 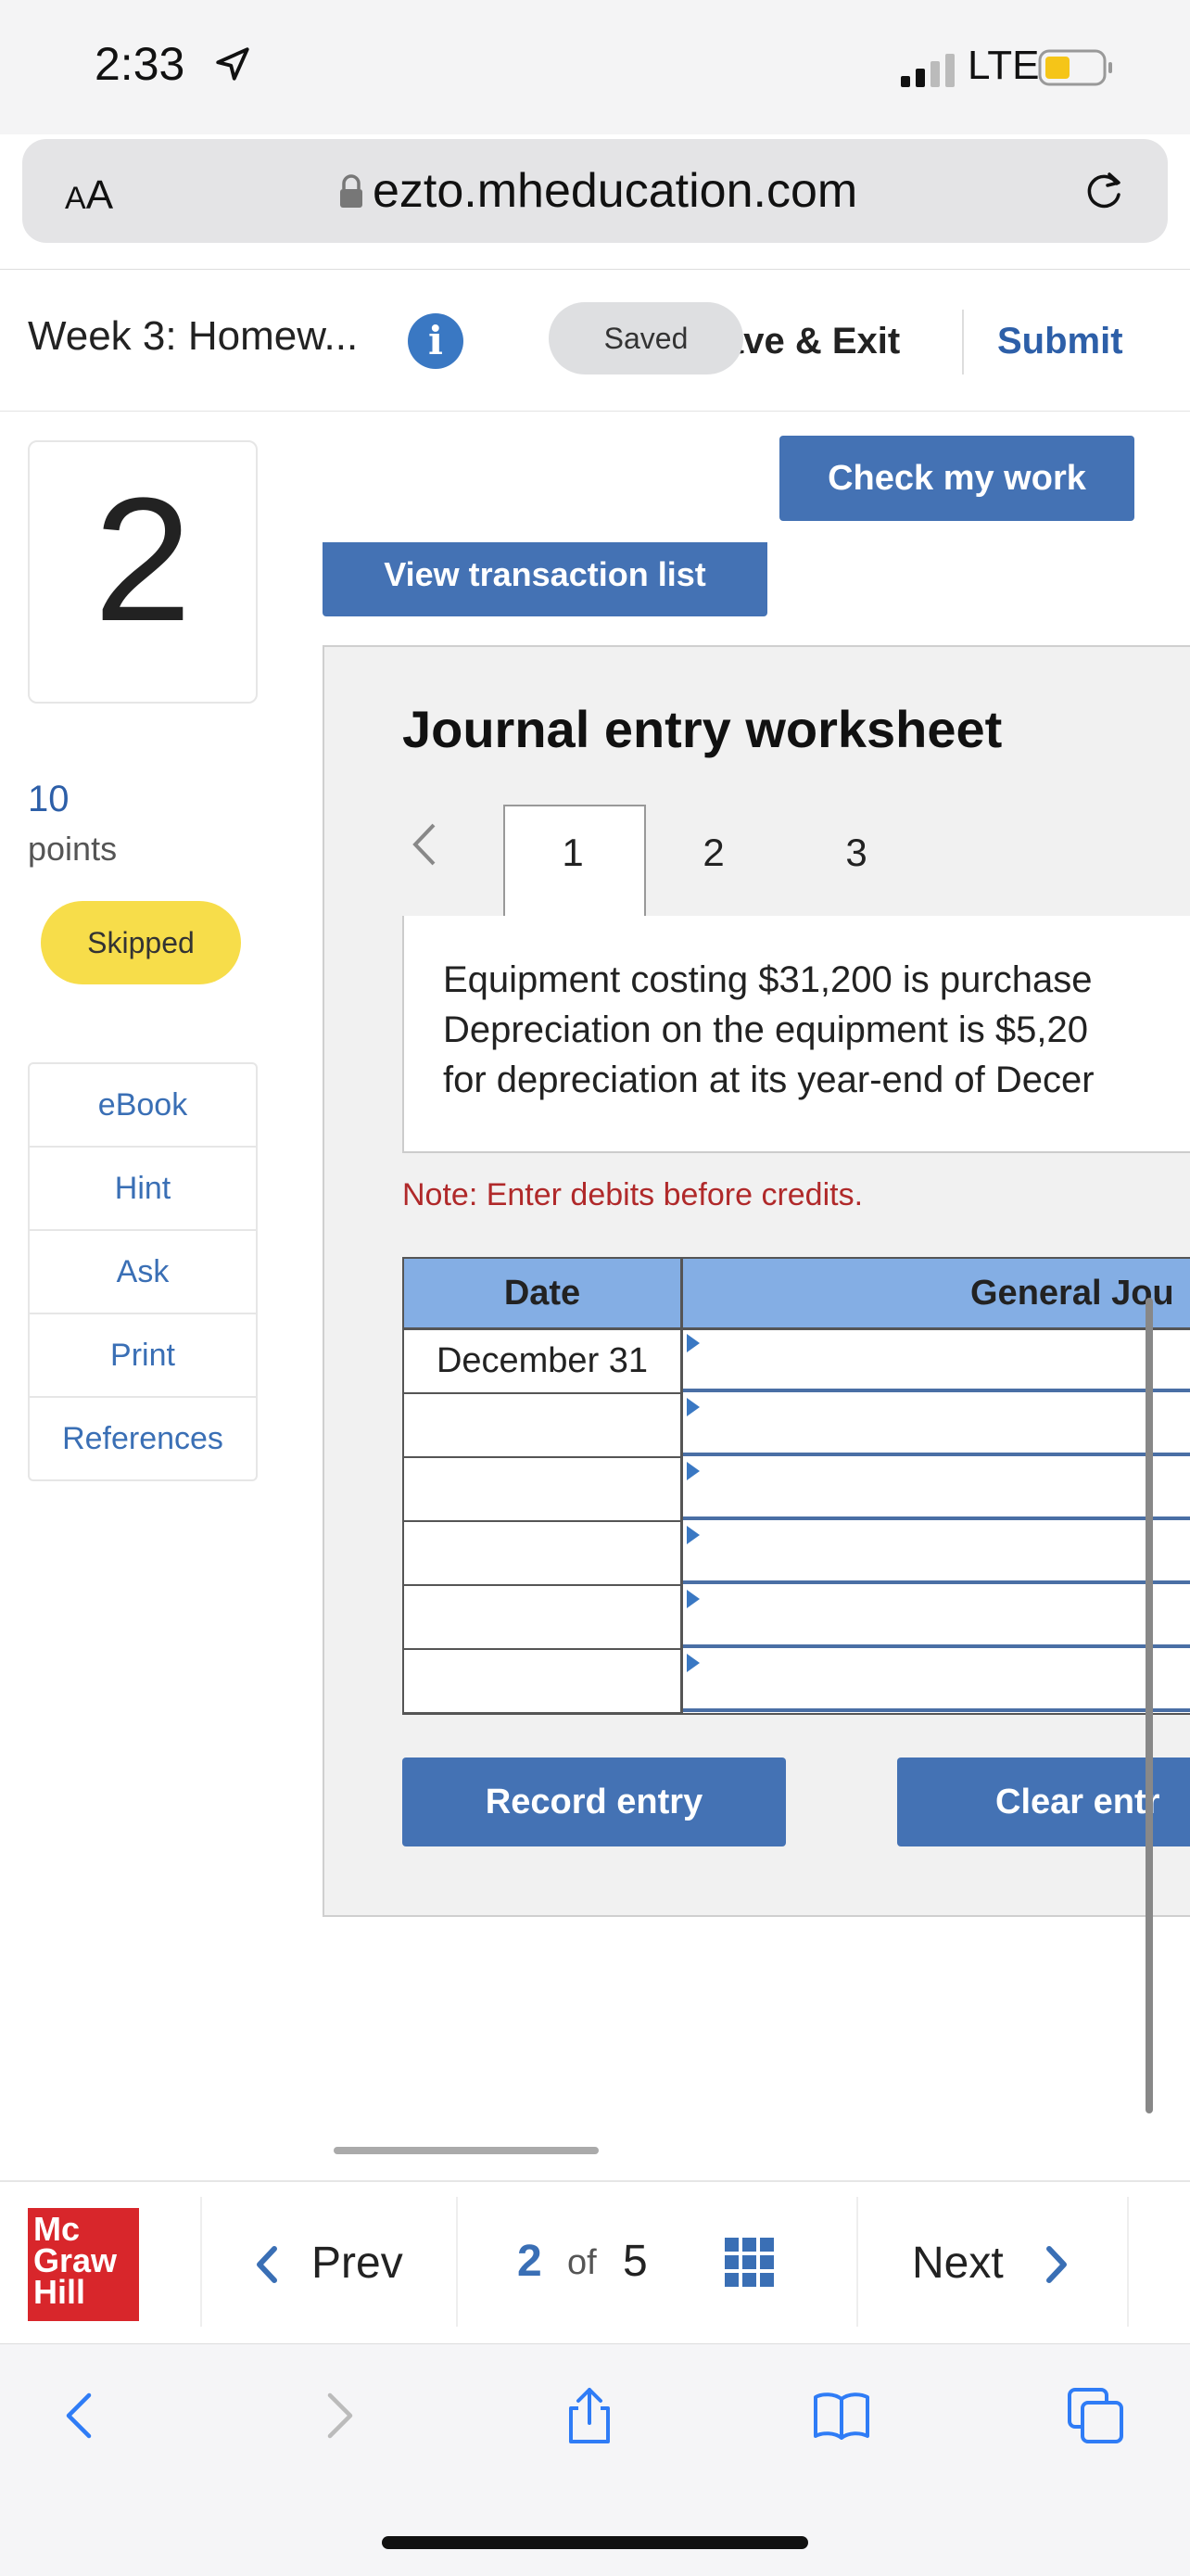 I want to click on check-my-work-button: Check my work, so click(x=956, y=479).